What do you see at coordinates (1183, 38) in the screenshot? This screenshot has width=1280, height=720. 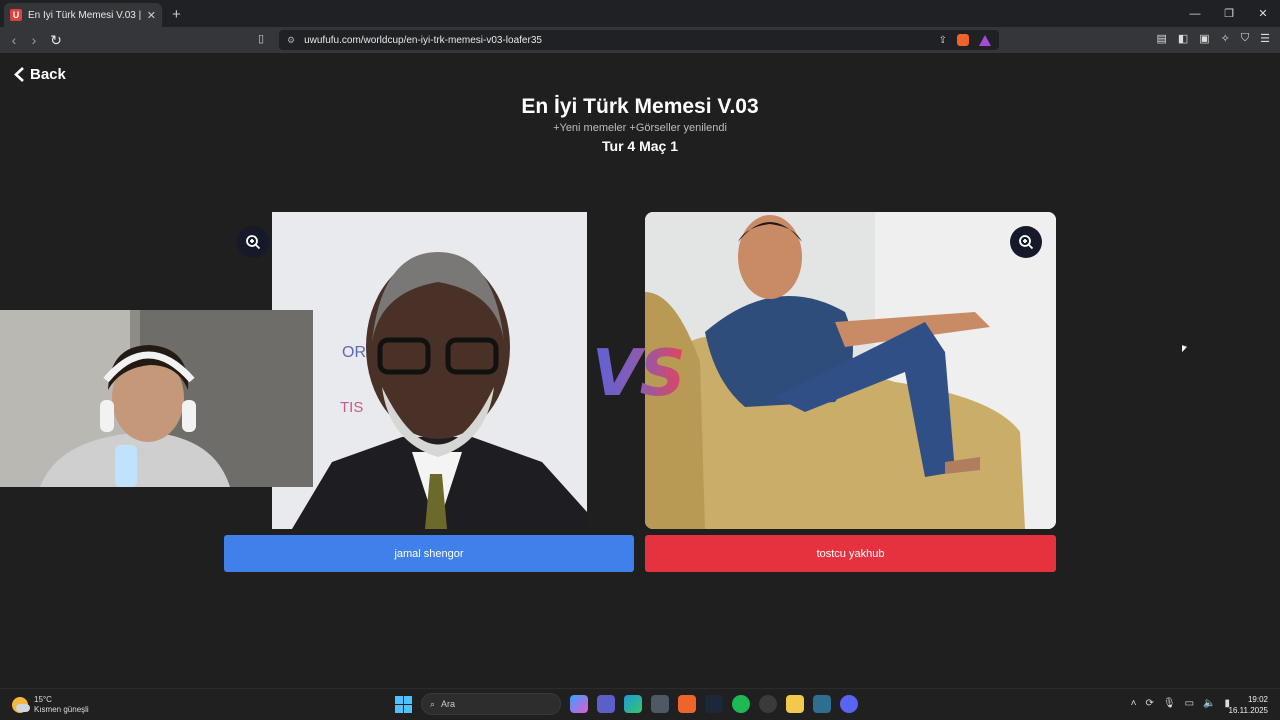 I see `sidebar-icon: ◧` at bounding box center [1183, 38].